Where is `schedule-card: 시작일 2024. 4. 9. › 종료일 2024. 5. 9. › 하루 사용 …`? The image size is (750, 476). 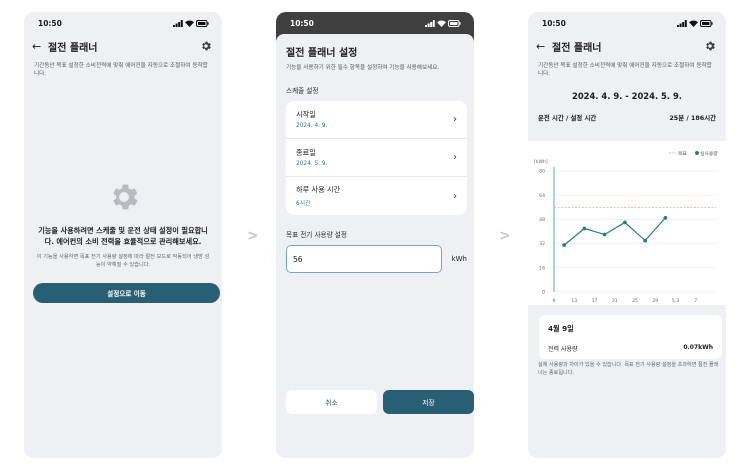
schedule-card: 시작일 2024. 4. 9. › 종료일 2024. 5. 9. › 하루 사용 … is located at coordinates (376, 158).